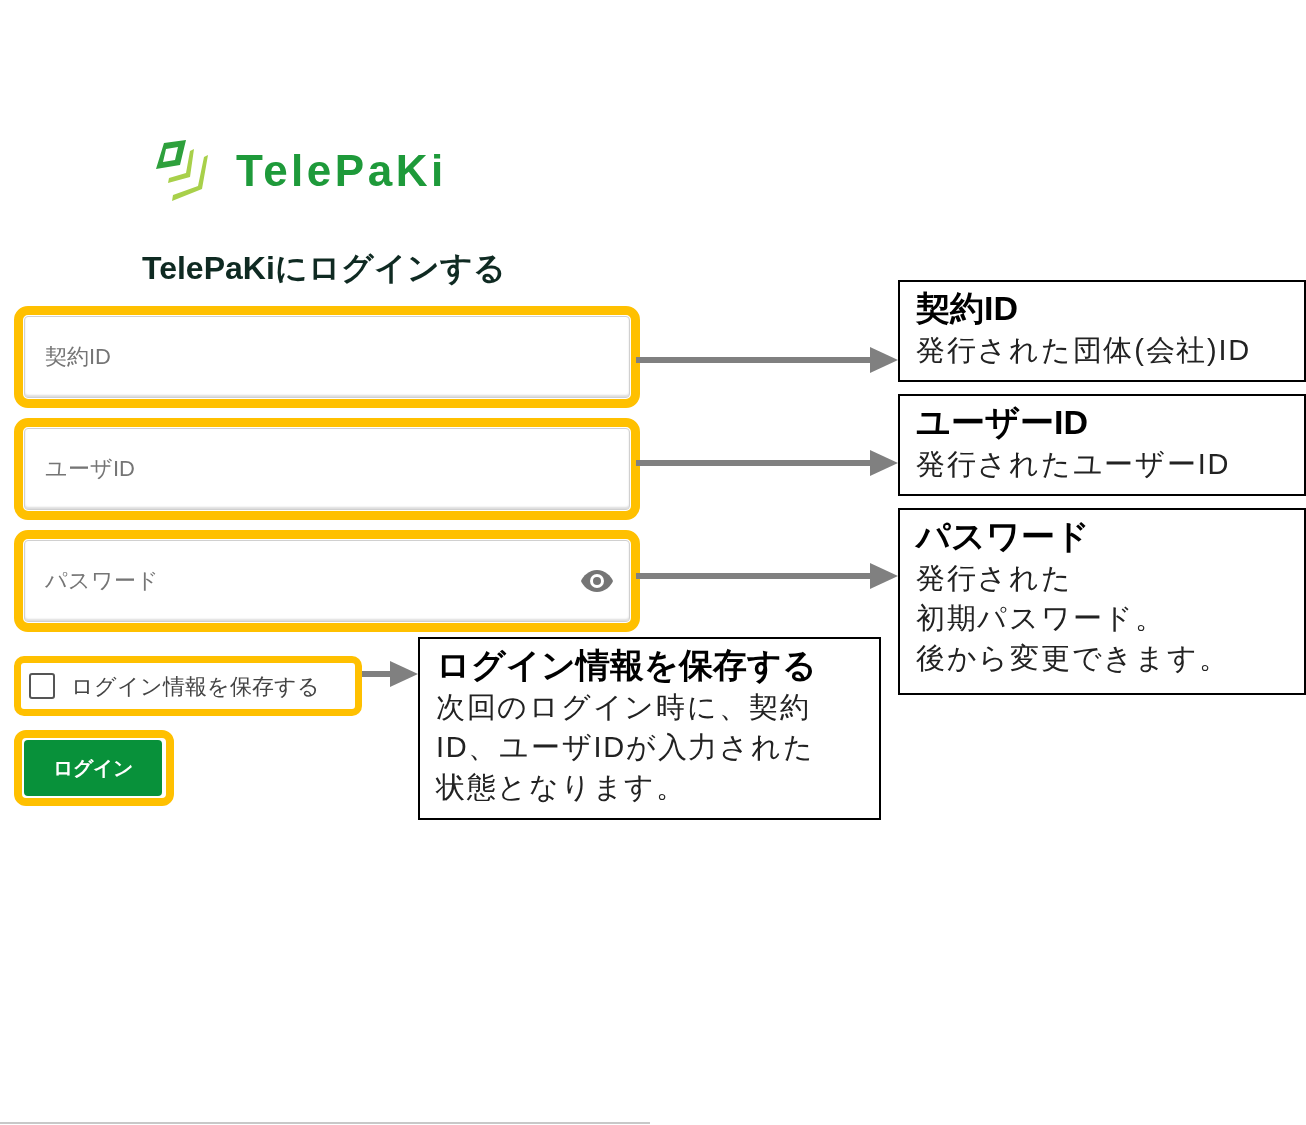  Describe the element at coordinates (327, 581) in the screenshot. I see `input-field: パスワード` at that location.